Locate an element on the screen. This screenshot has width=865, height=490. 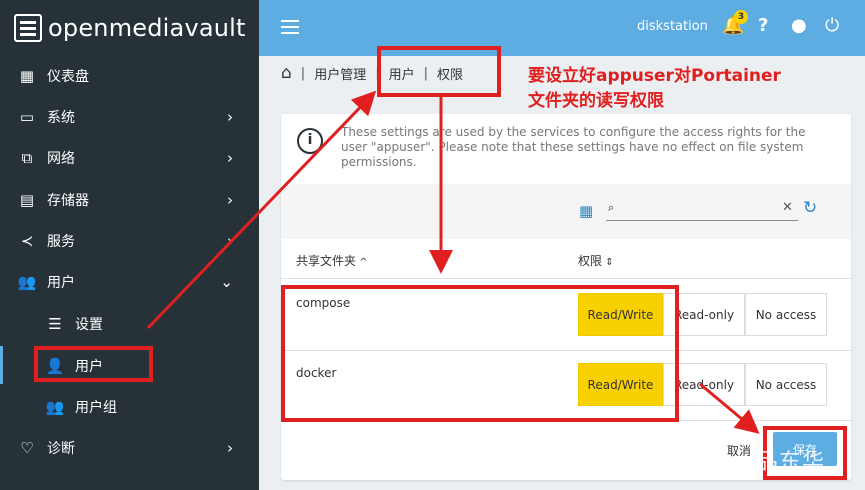
watermark: 知乎 @一品东华 is located at coordinates (740, 462).